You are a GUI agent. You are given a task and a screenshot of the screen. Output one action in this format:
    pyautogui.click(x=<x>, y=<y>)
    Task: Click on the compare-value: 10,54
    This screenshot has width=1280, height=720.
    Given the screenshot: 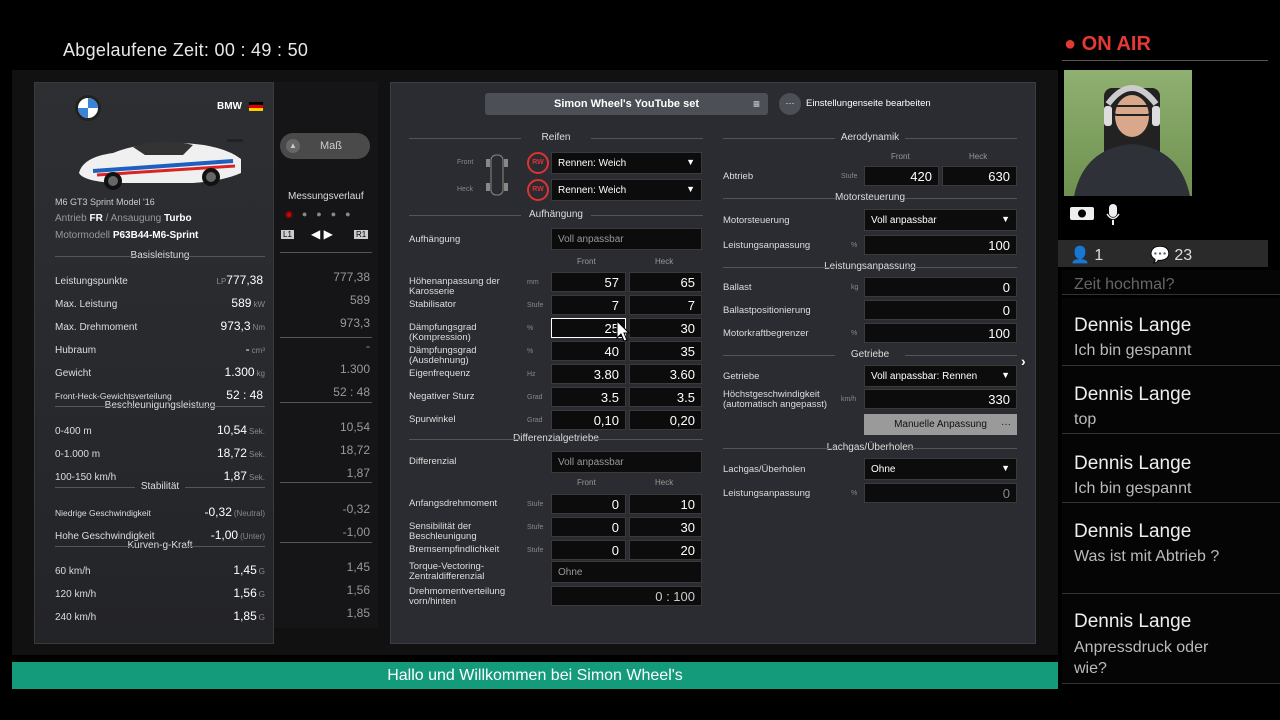 What is the action you would take?
    pyautogui.click(x=354, y=427)
    